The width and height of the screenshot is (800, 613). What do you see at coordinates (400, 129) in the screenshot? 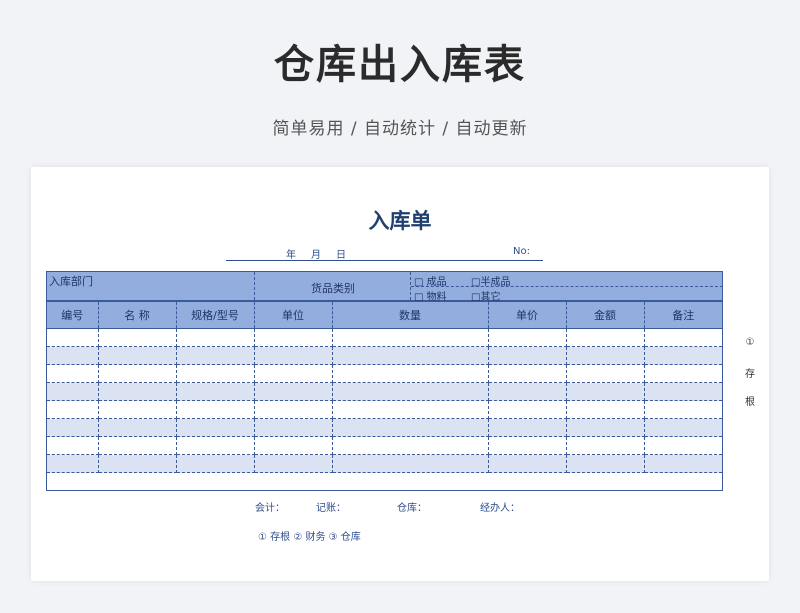
I see `page-subtitle: 简单易用 / 自动统计 / 自动更新` at bounding box center [400, 129].